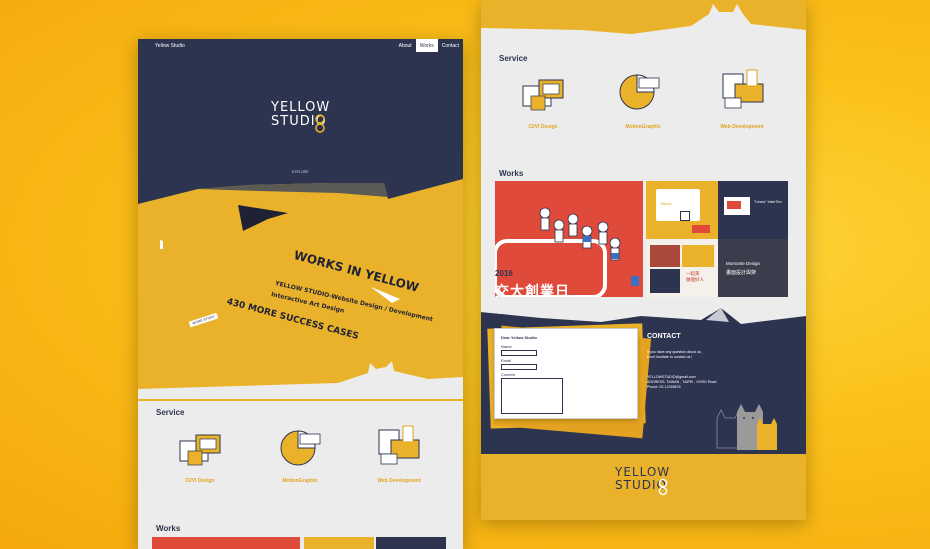 The width and height of the screenshot is (930, 549). What do you see at coordinates (519, 337) in the screenshot?
I see `form-title: Dear Yellow Studio` at bounding box center [519, 337].